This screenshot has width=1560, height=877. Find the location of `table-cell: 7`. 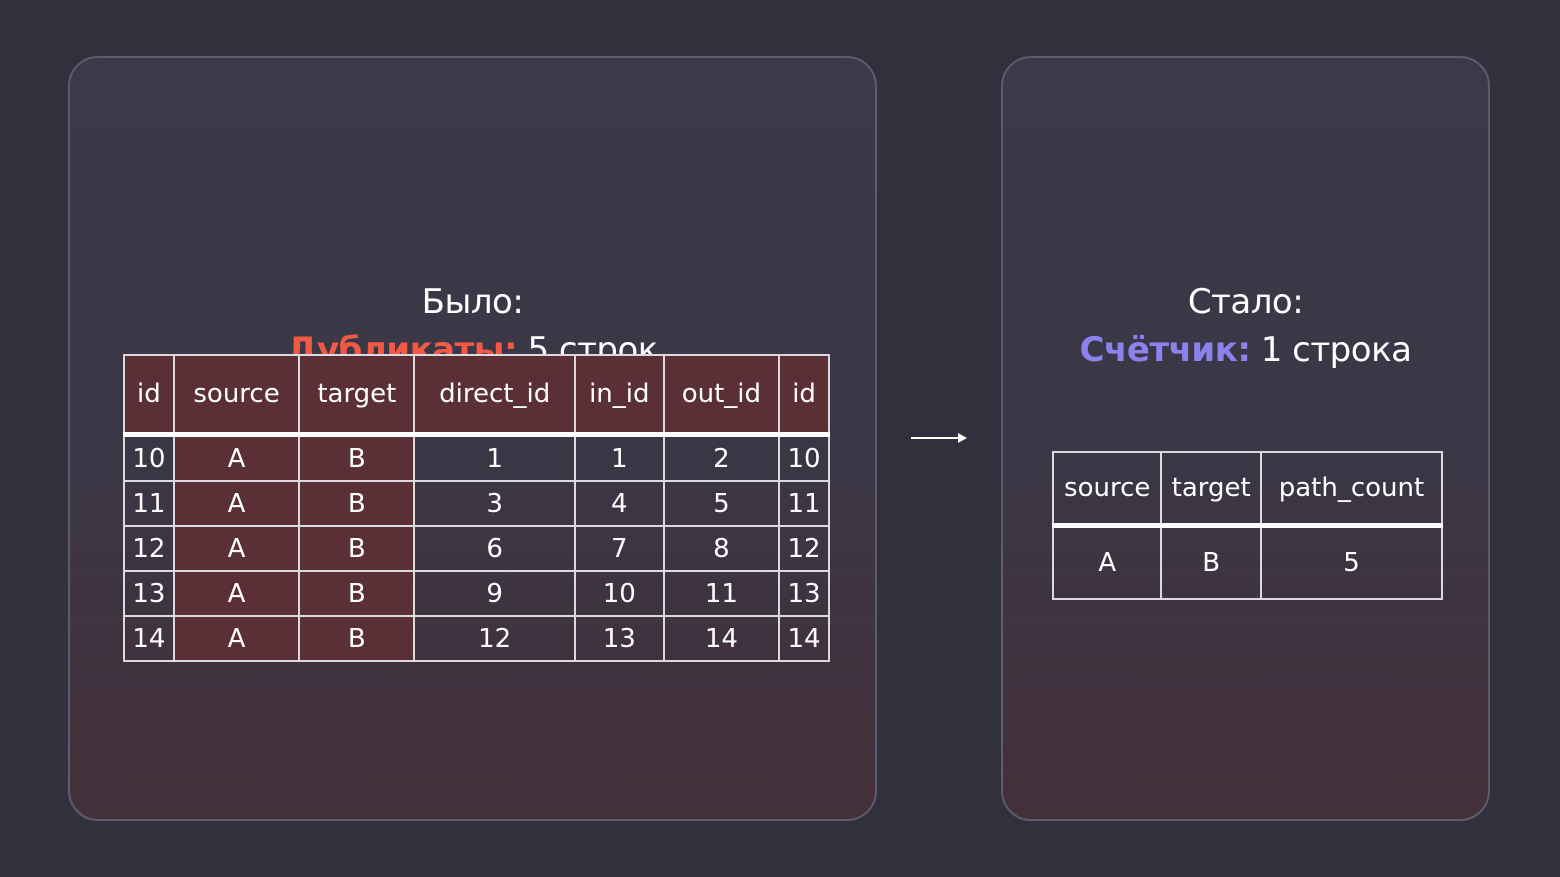

table-cell: 7 is located at coordinates (619, 548).